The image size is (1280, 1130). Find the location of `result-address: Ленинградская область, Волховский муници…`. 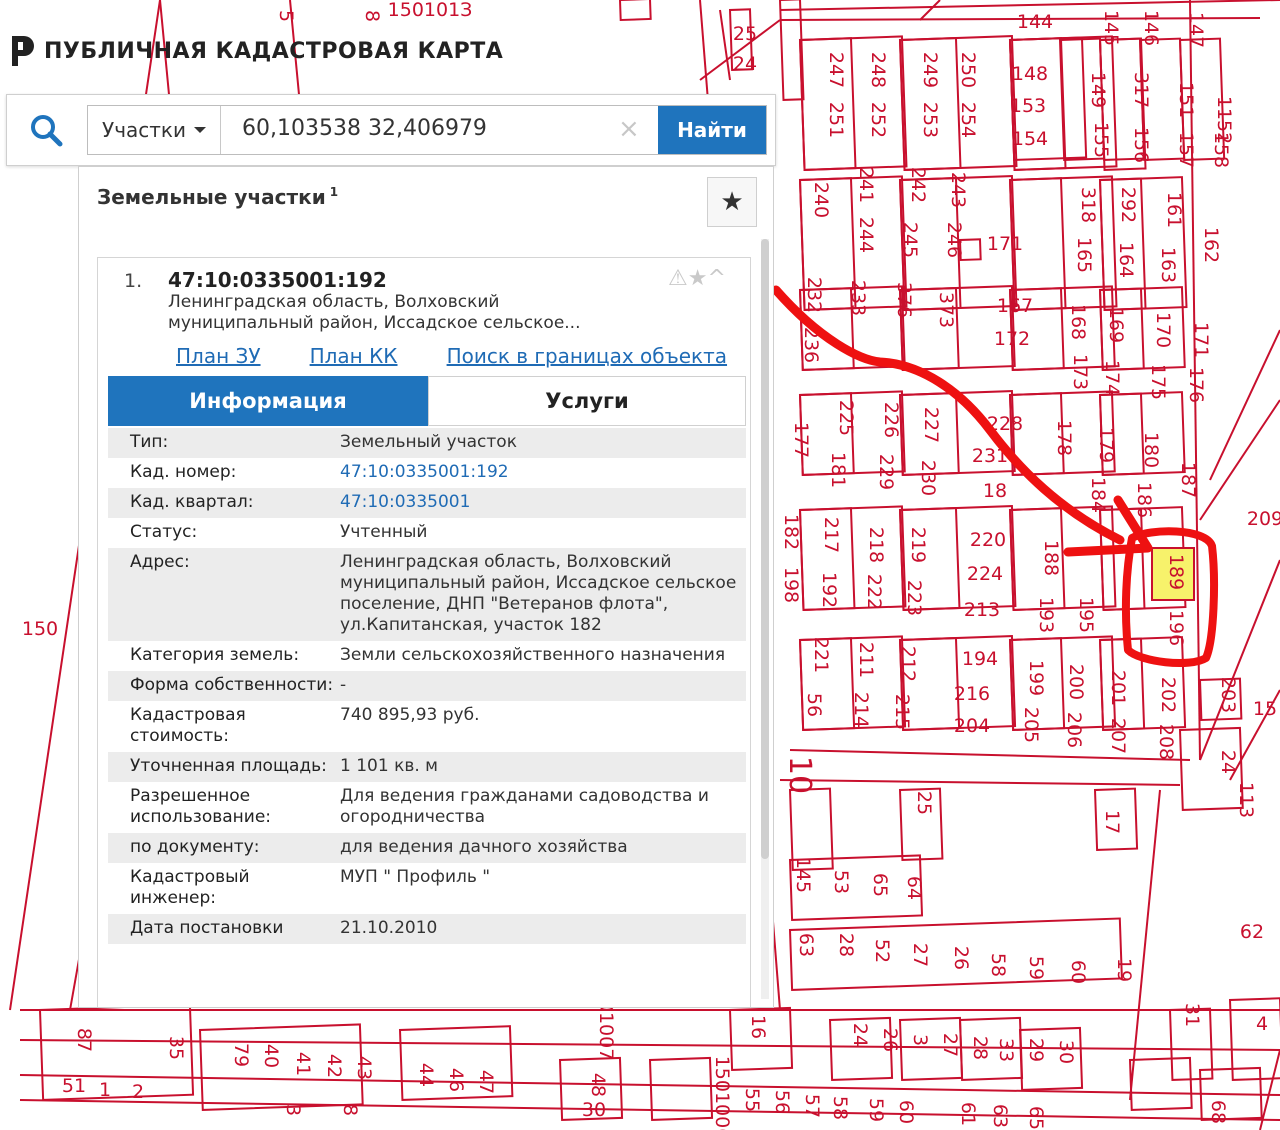

result-address: Ленинградская область, Волховский муници… is located at coordinates (374, 312).